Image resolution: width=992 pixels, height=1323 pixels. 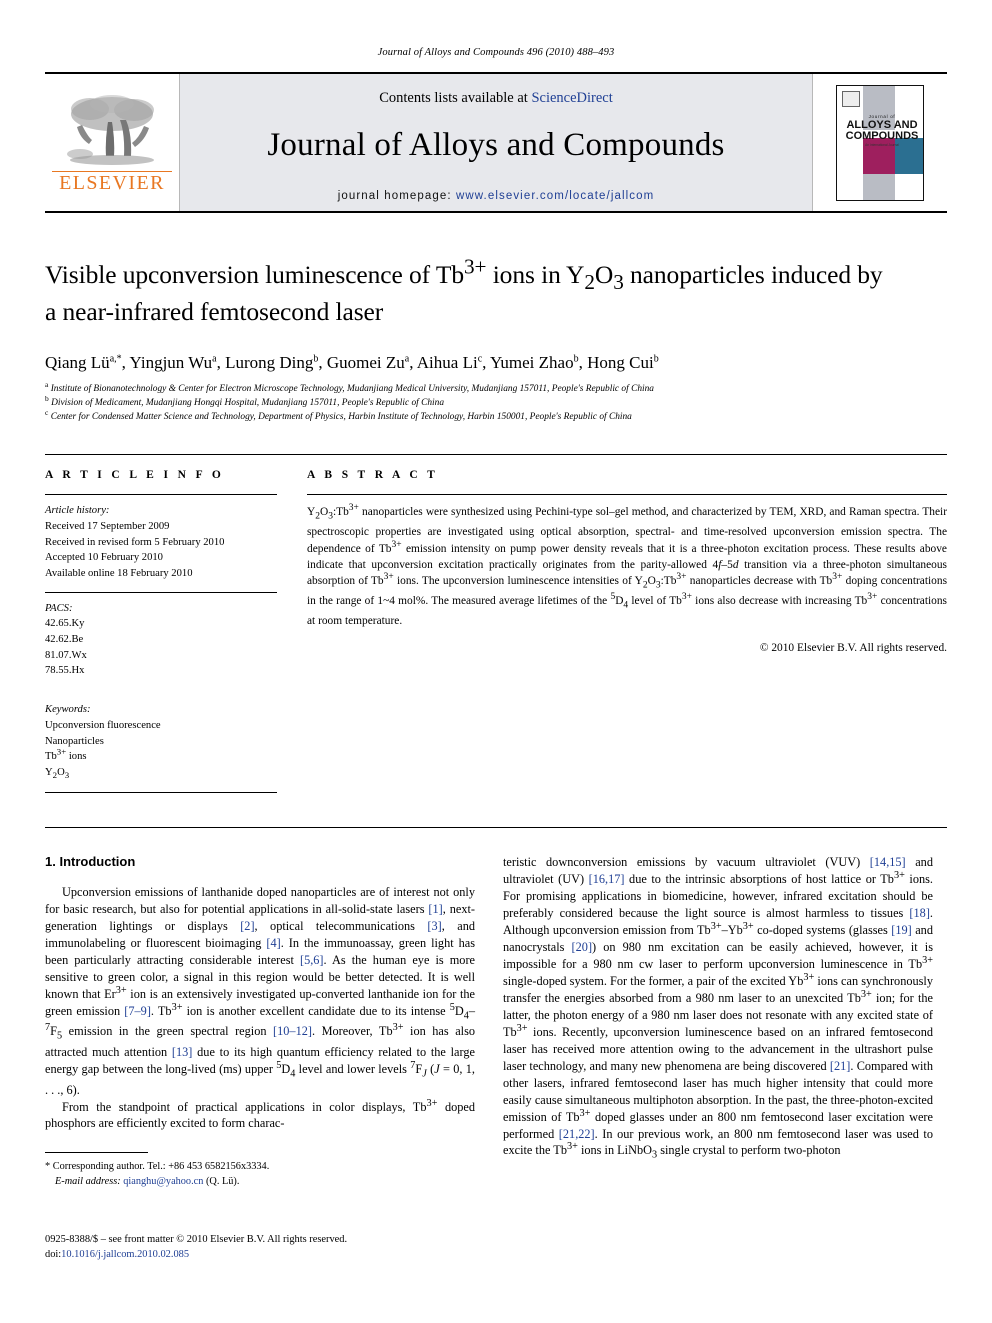 What do you see at coordinates (47, 398) in the screenshot?
I see `affiliation-mark: b` at bounding box center [47, 398].